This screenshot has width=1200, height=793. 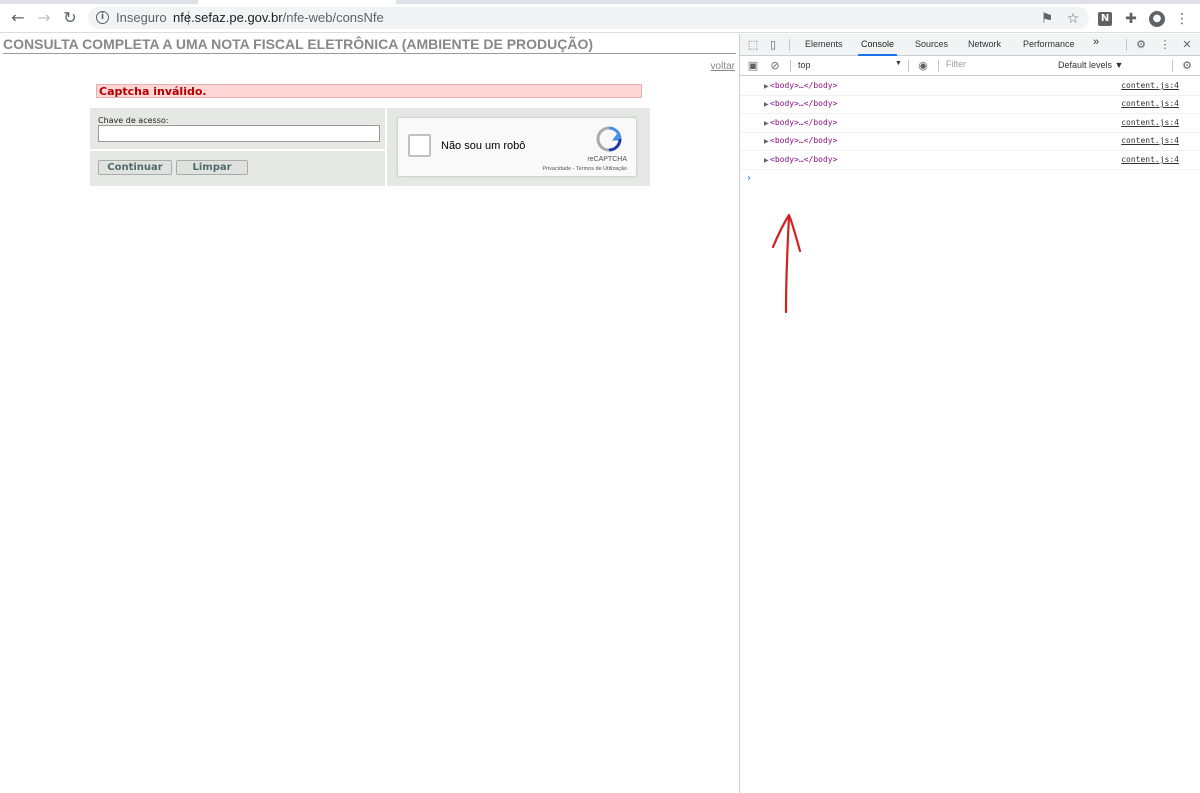 I want to click on tab-elements: Elements, so click(x=824, y=44).